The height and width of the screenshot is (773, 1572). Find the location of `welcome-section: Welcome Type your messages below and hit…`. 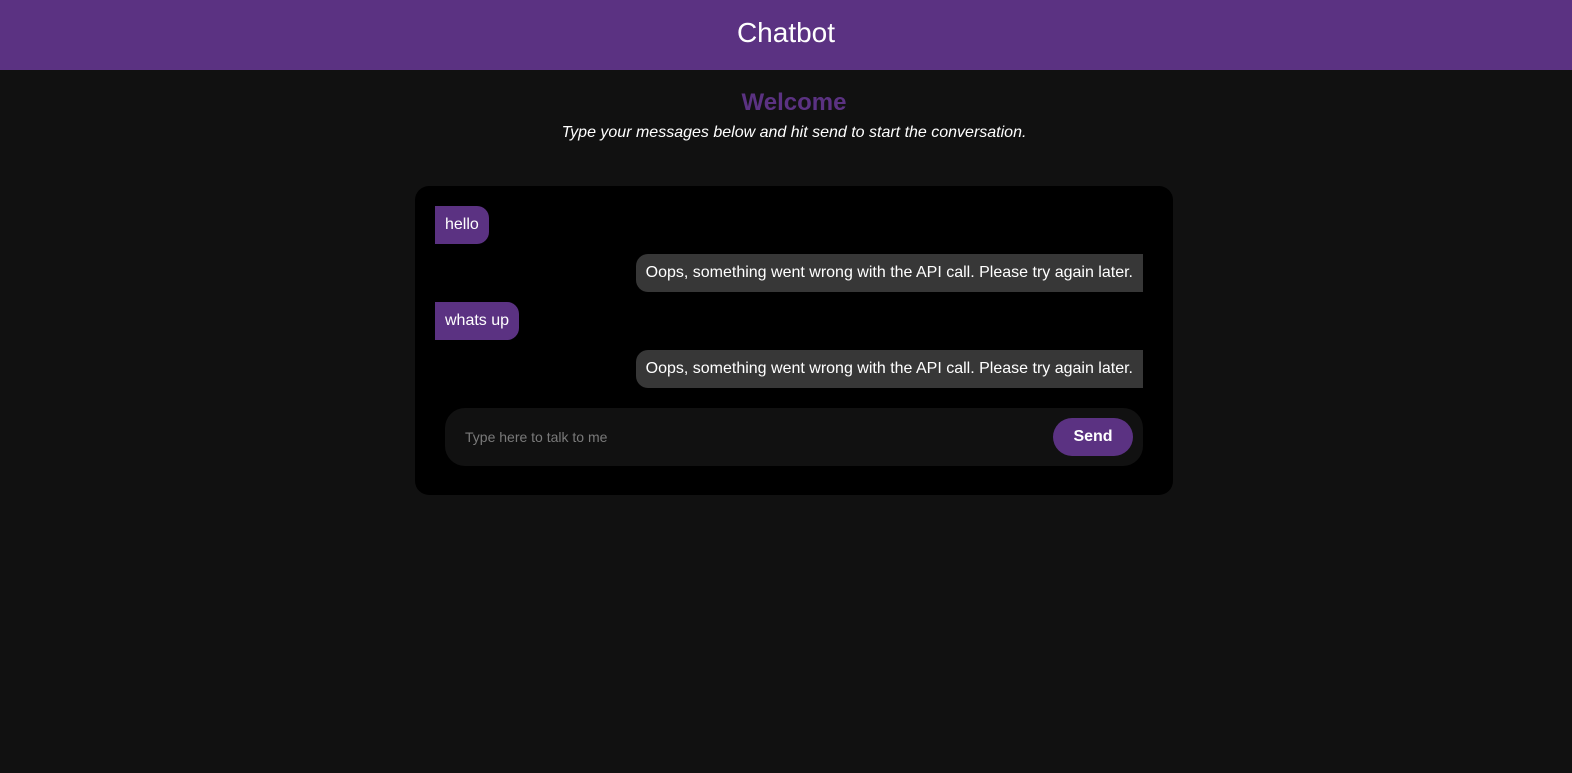

welcome-section: Welcome Type your messages below and hit… is located at coordinates (786, 116).